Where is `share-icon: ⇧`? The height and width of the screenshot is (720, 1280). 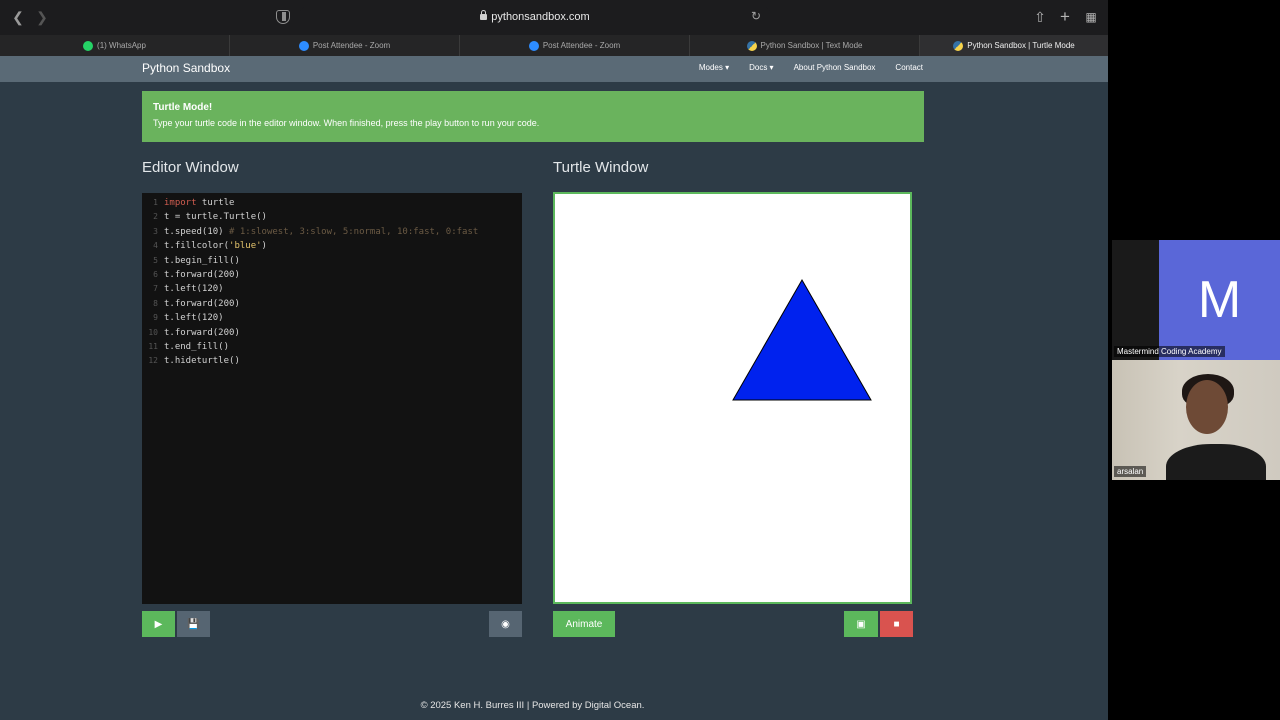
share-icon: ⇧ is located at coordinates (1040, 17).